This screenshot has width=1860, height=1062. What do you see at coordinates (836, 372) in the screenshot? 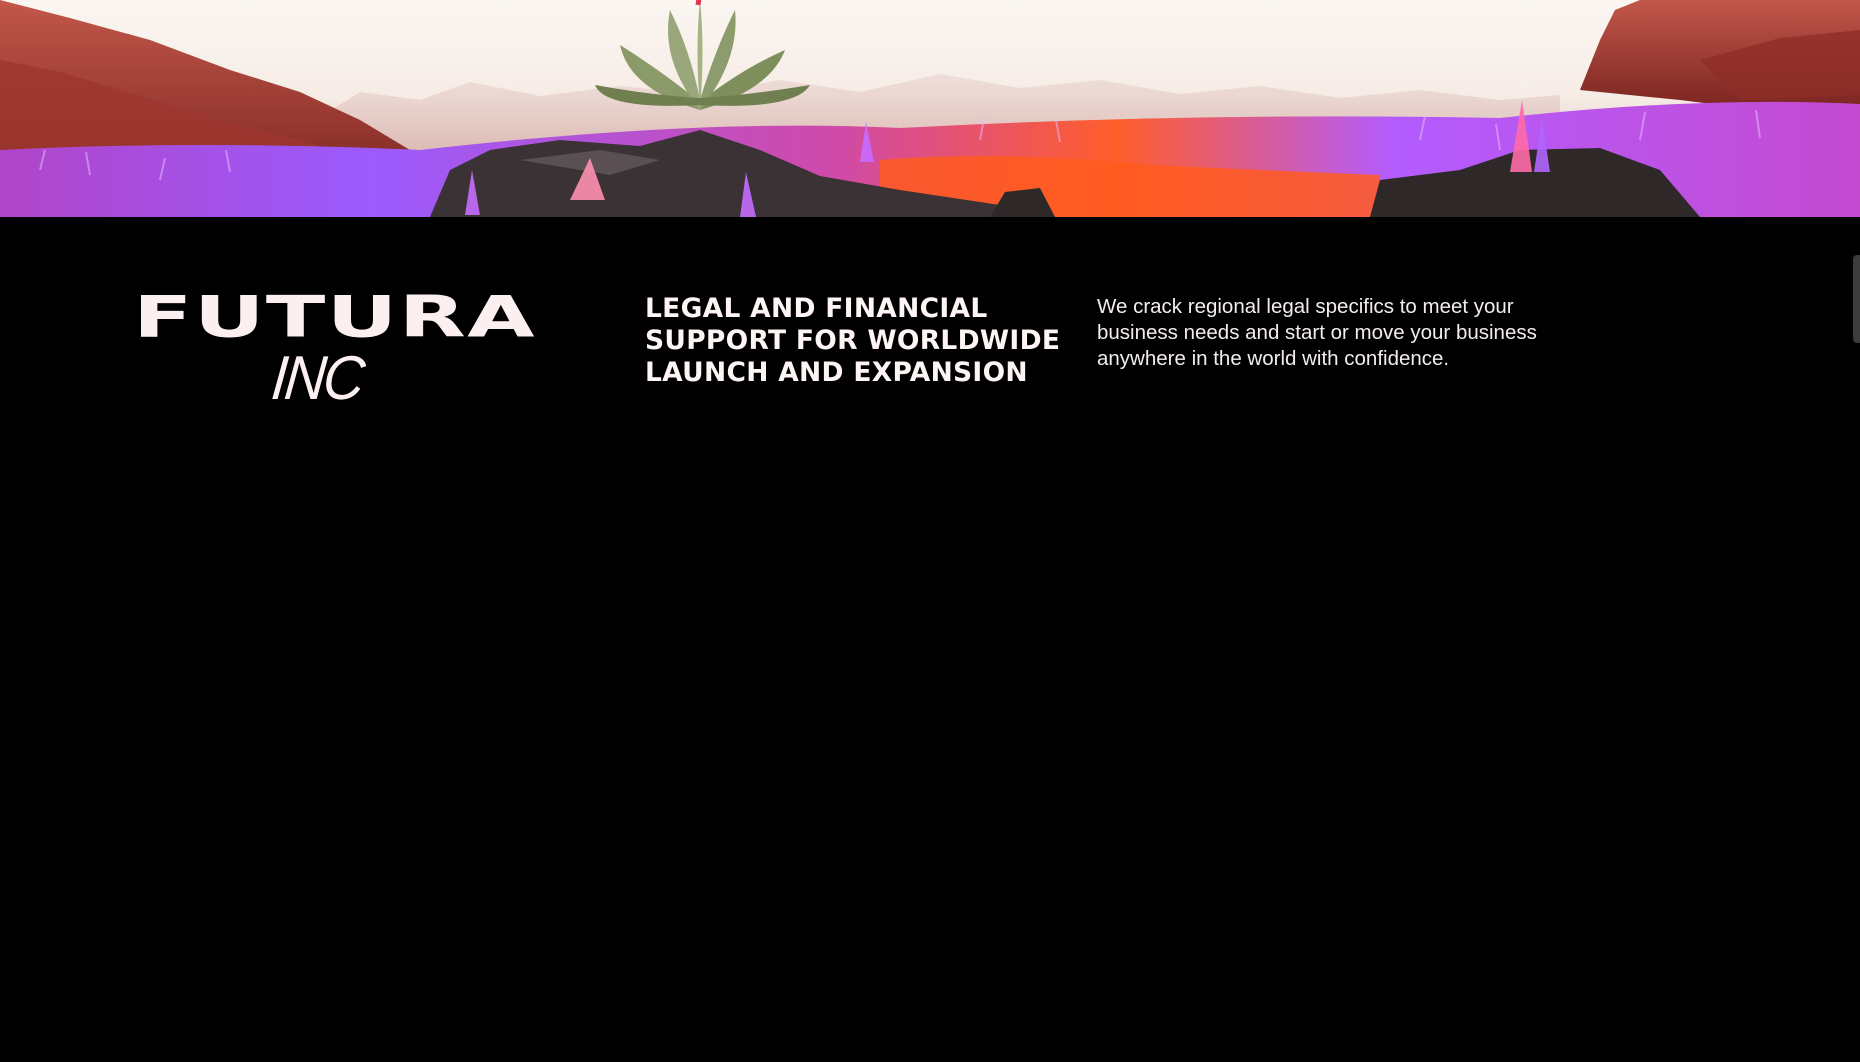
I see `headline-line: LAUNCH AND EXPANSION` at bounding box center [836, 372].